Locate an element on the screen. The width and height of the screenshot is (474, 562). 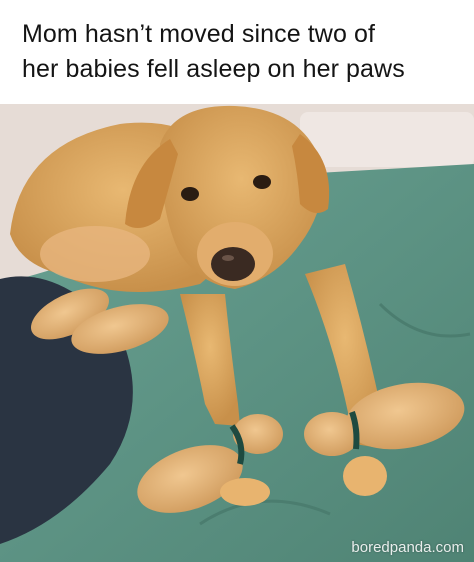
caption-line-2: her babies fell asleep on her paws is located at coordinates (213, 69).